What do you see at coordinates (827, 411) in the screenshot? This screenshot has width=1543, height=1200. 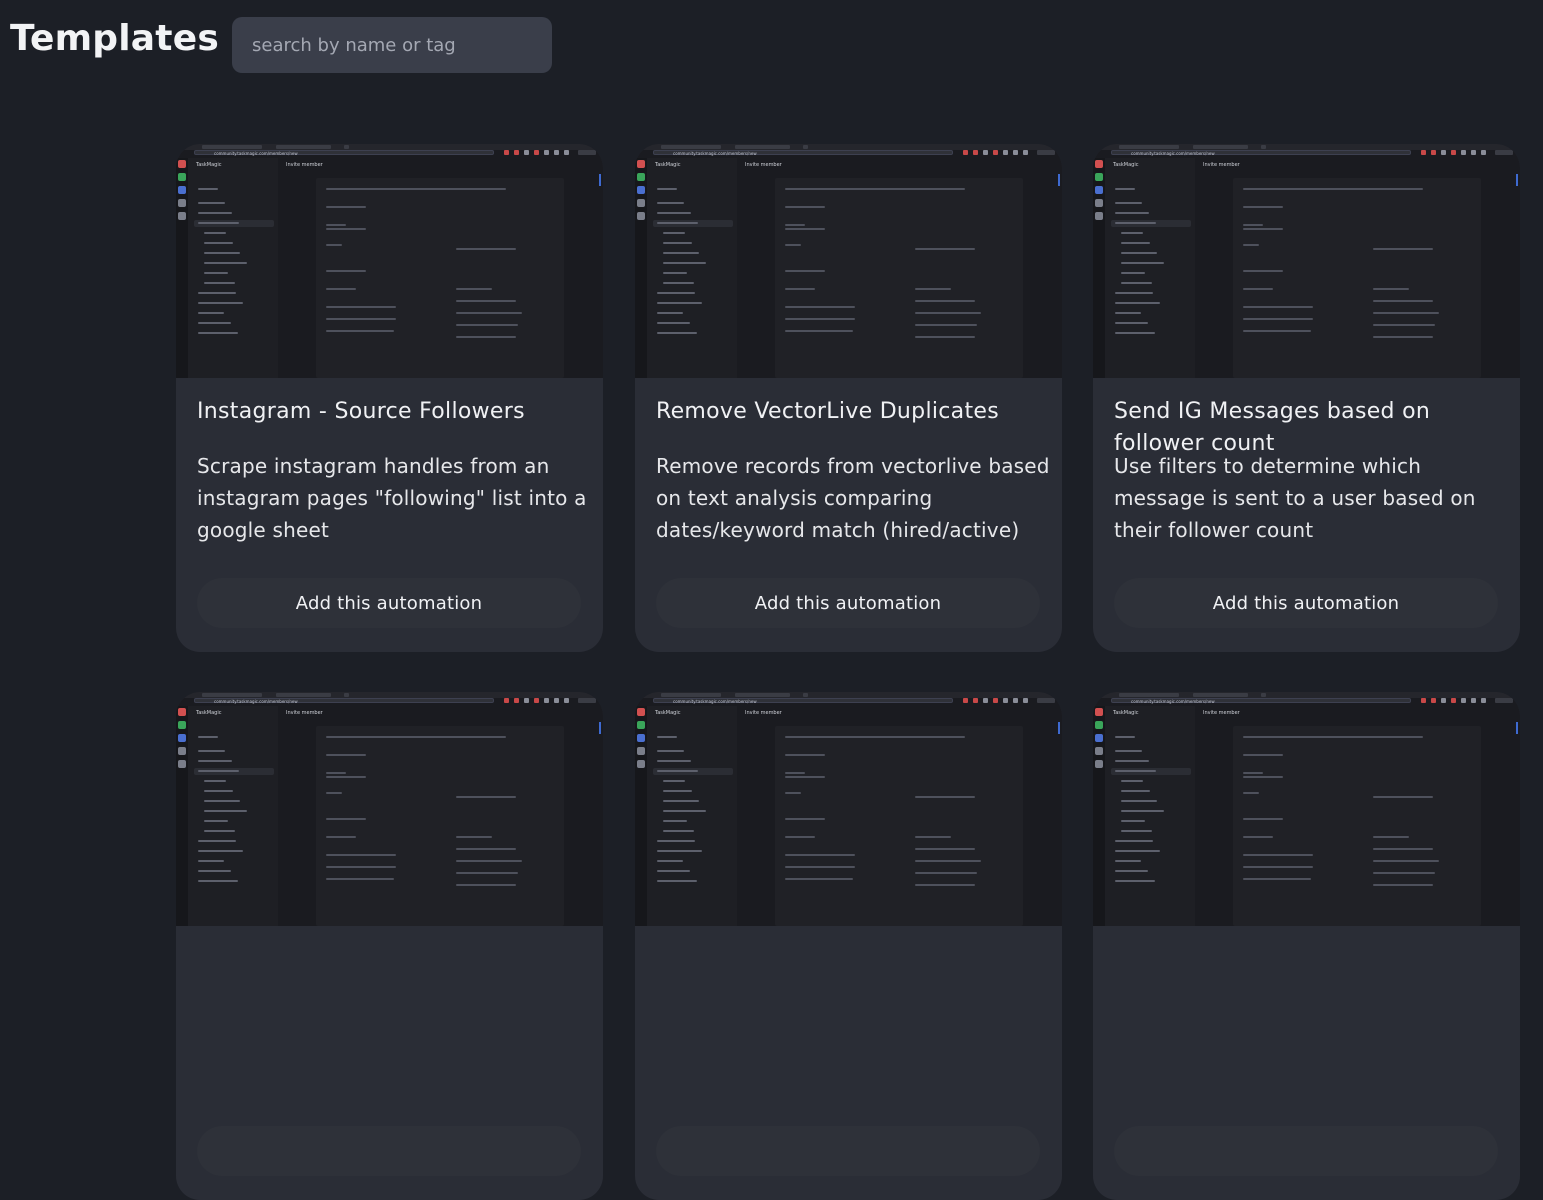 I see `template-title: Remove VectorLive Duplicates` at bounding box center [827, 411].